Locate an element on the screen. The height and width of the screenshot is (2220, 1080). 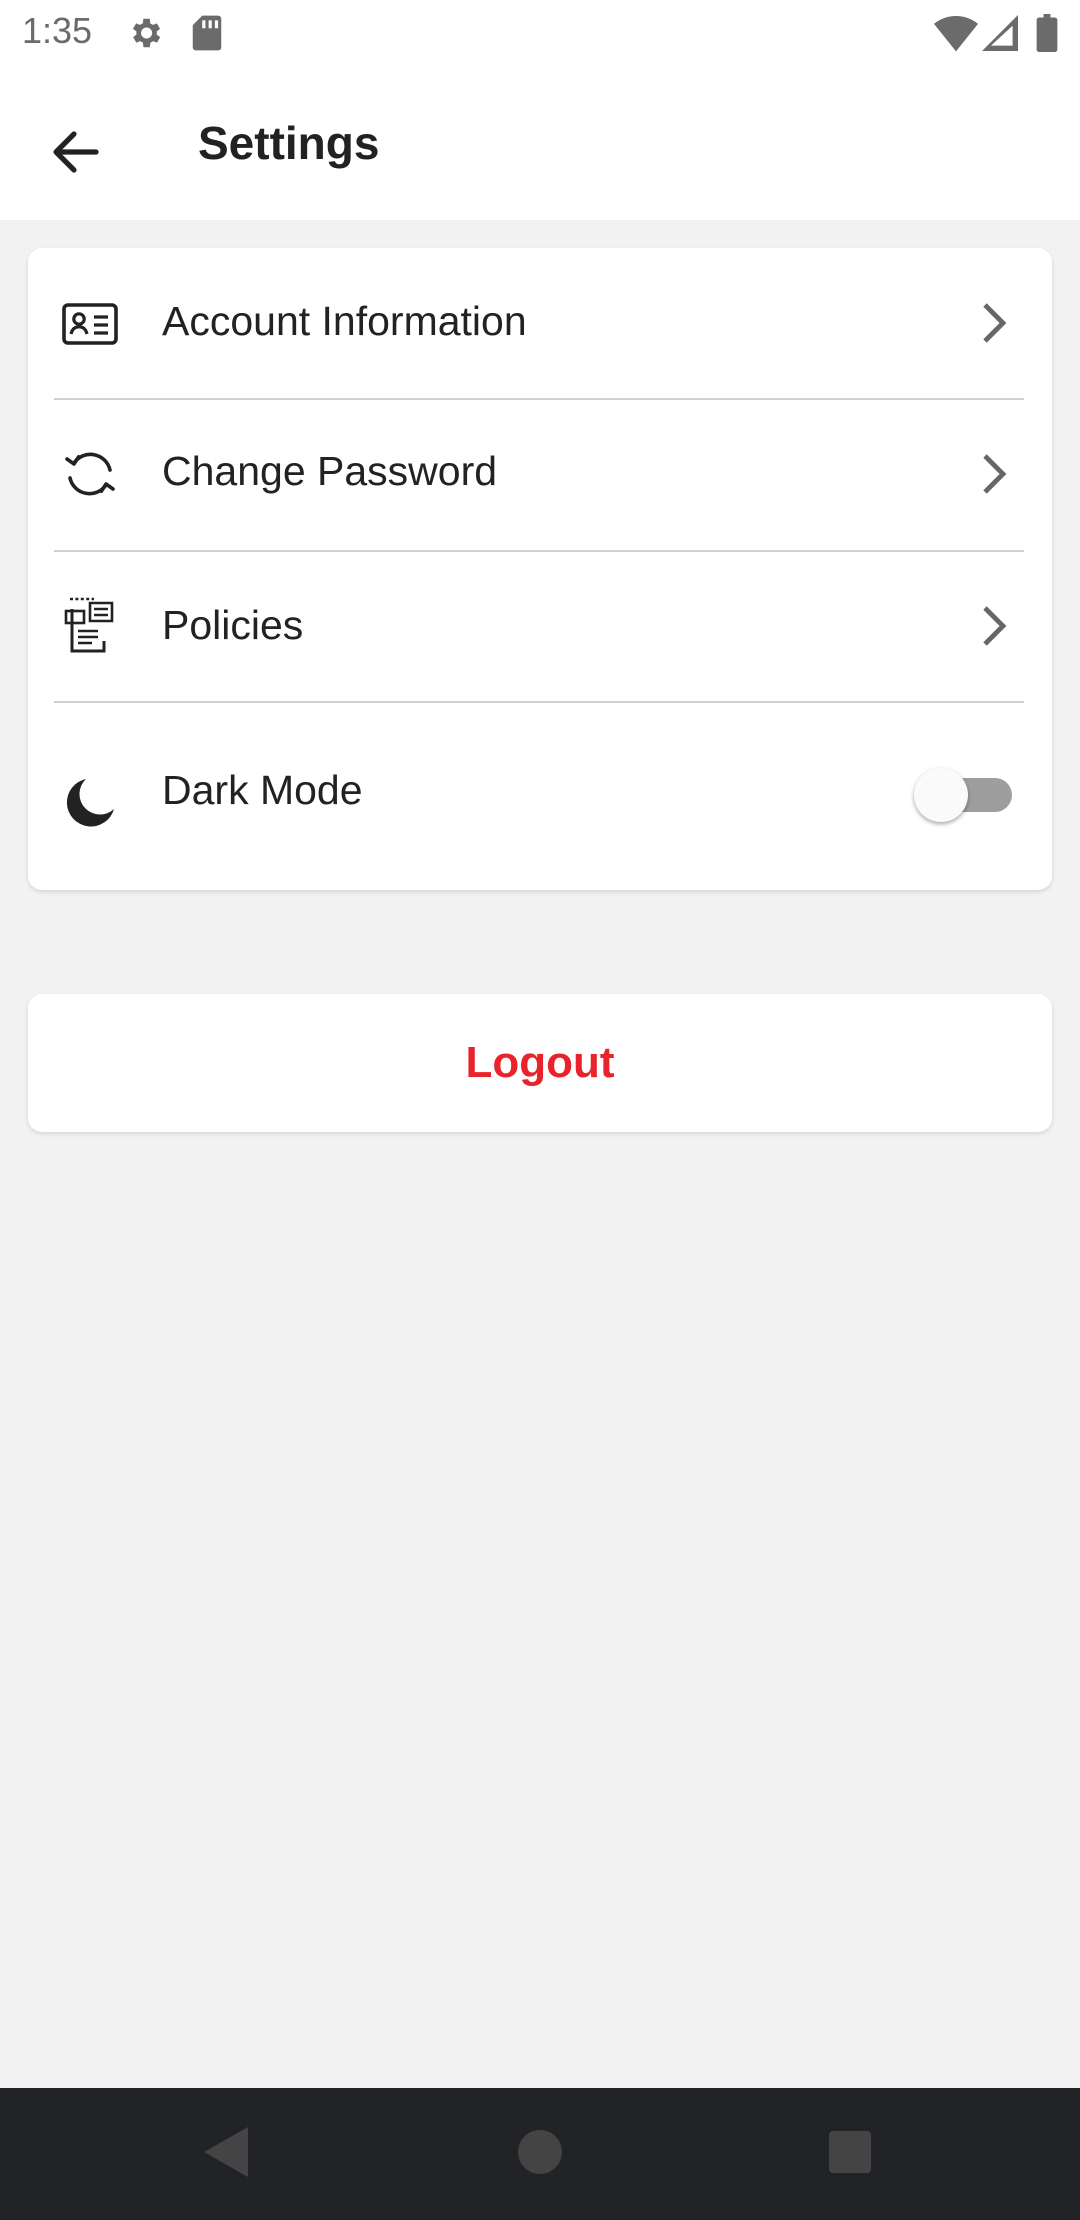
app-bar: Settings is located at coordinates (540, 143).